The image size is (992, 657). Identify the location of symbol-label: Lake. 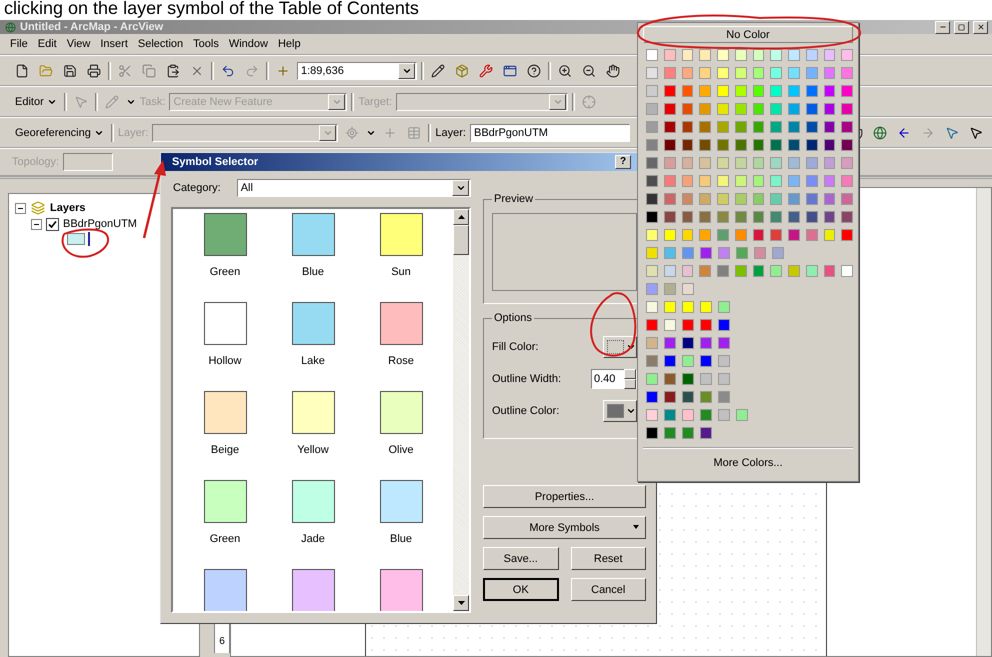
(313, 361).